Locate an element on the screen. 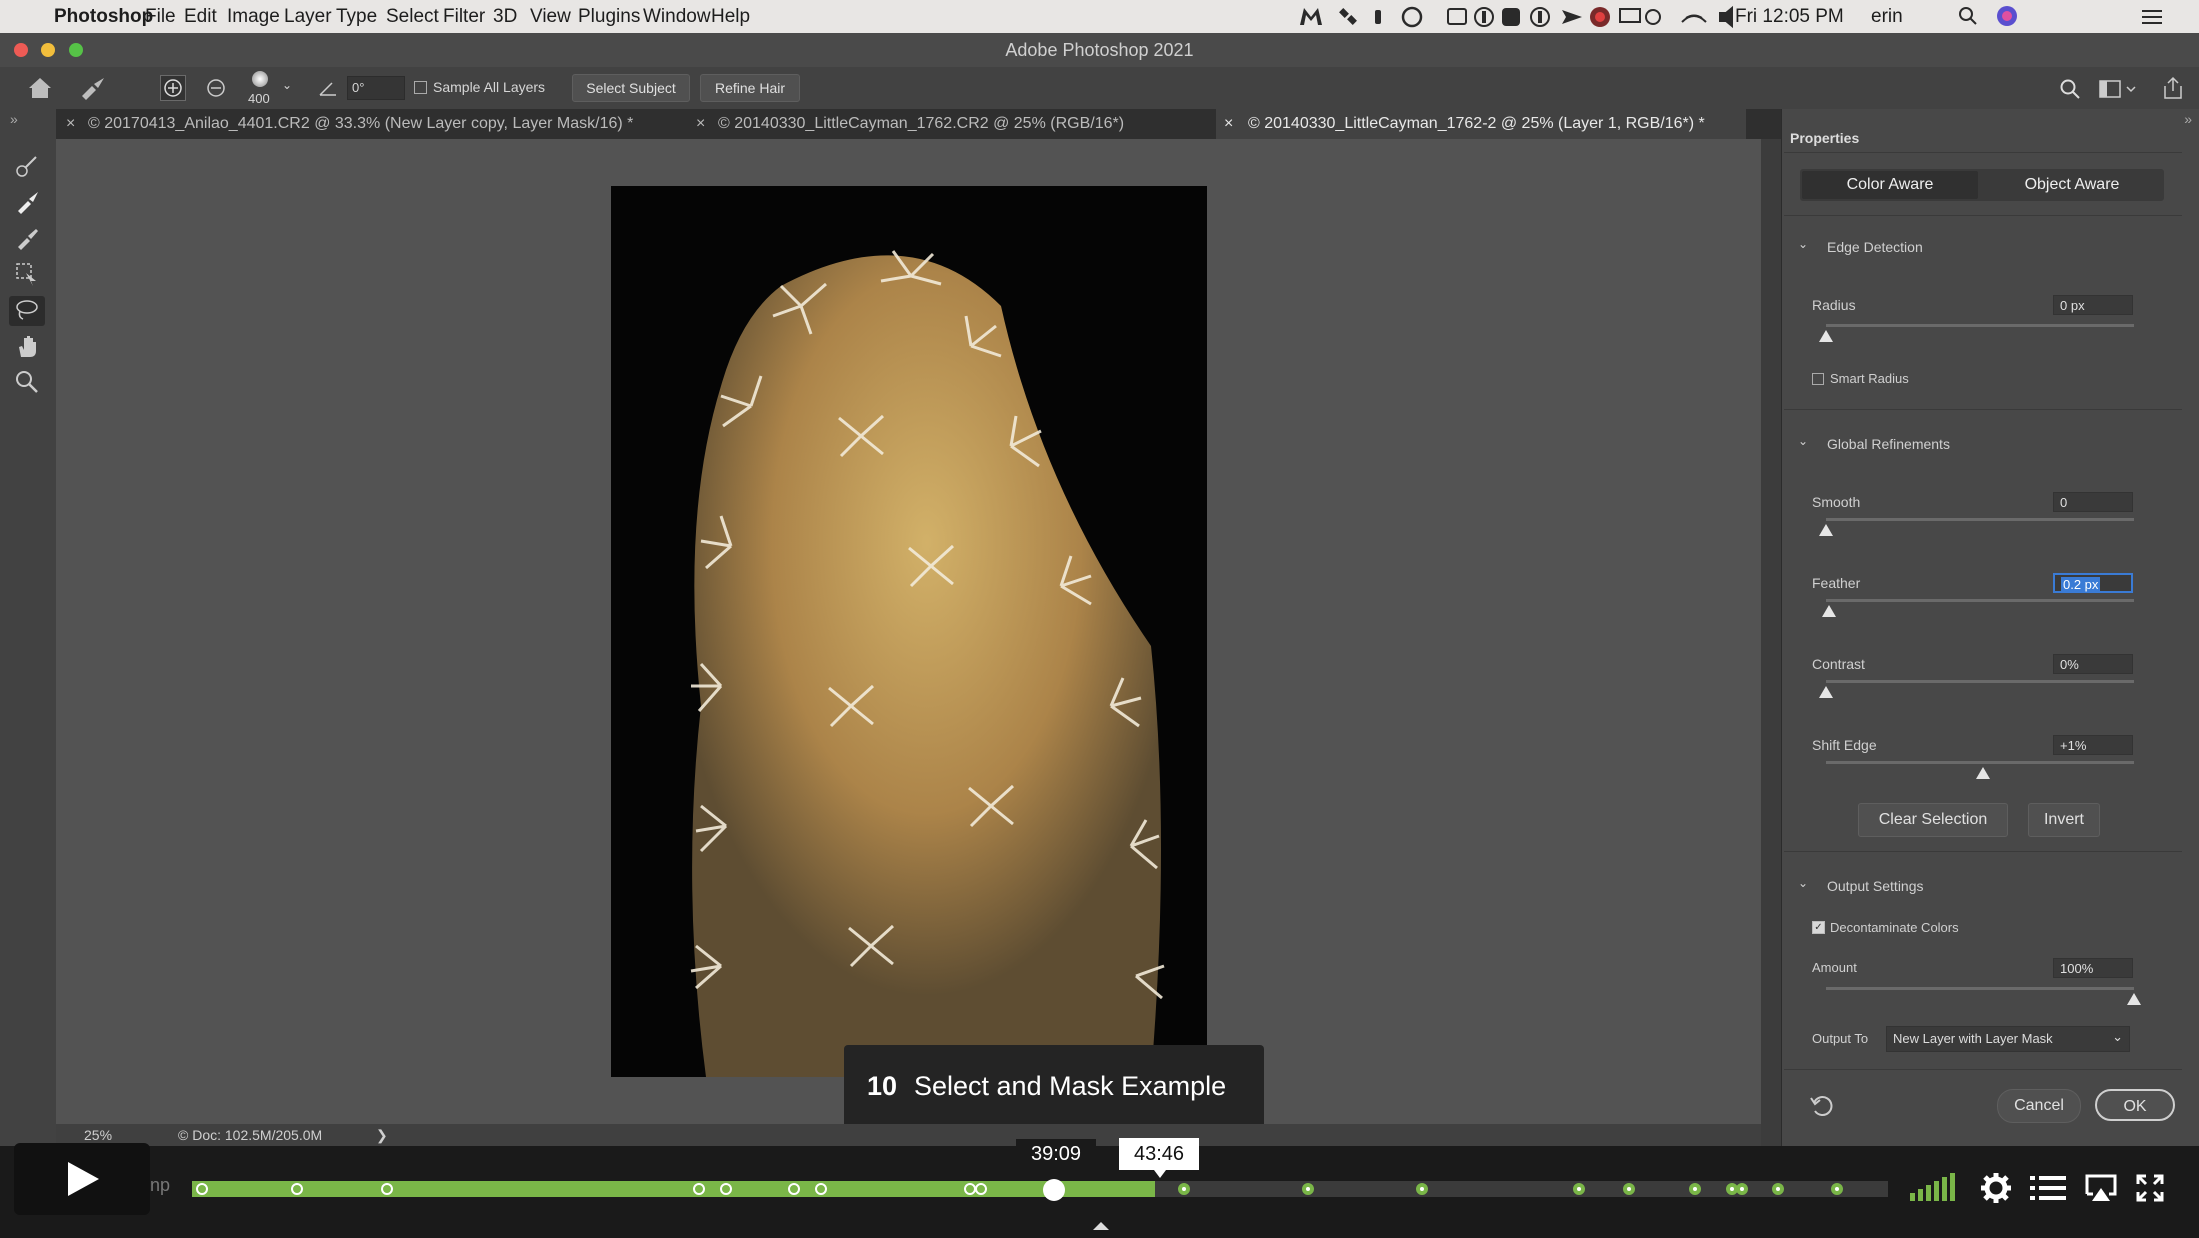 The height and width of the screenshot is (1238, 2199). refine-hair-button: Refine Hair is located at coordinates (750, 88).